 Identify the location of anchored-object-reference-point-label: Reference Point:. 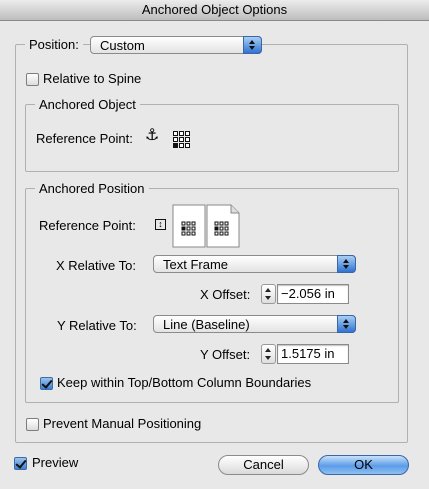
(84, 138).